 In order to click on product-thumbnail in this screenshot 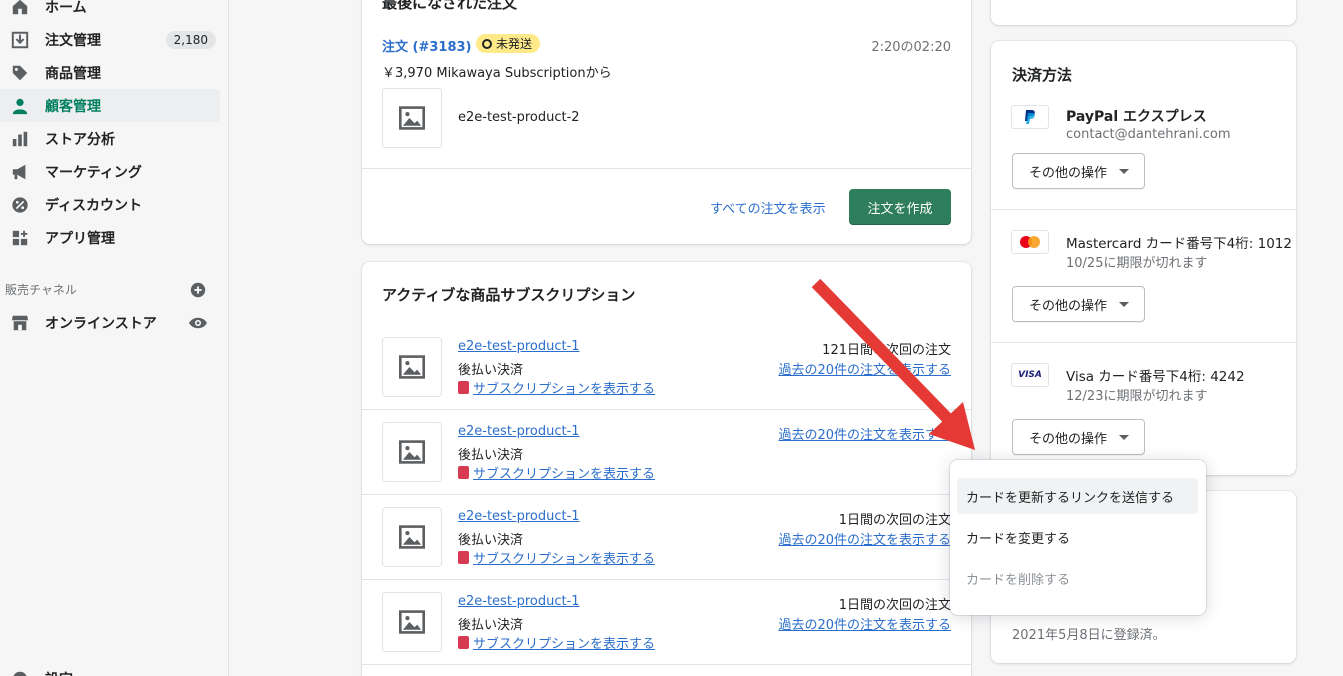, I will do `click(412, 118)`.